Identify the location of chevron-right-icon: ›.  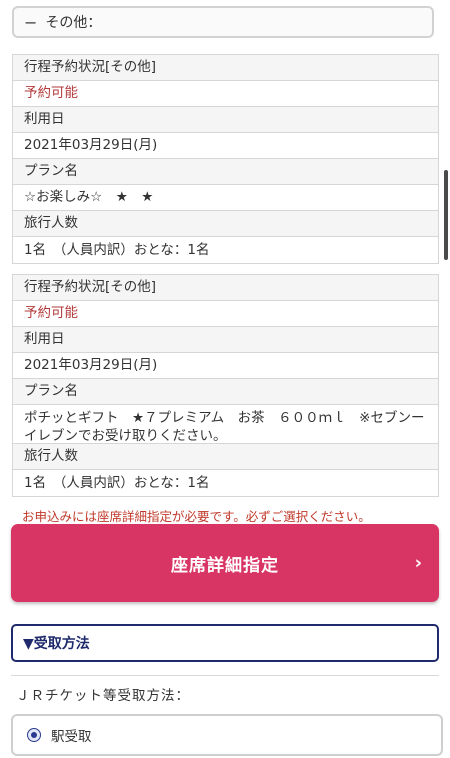
(418, 563).